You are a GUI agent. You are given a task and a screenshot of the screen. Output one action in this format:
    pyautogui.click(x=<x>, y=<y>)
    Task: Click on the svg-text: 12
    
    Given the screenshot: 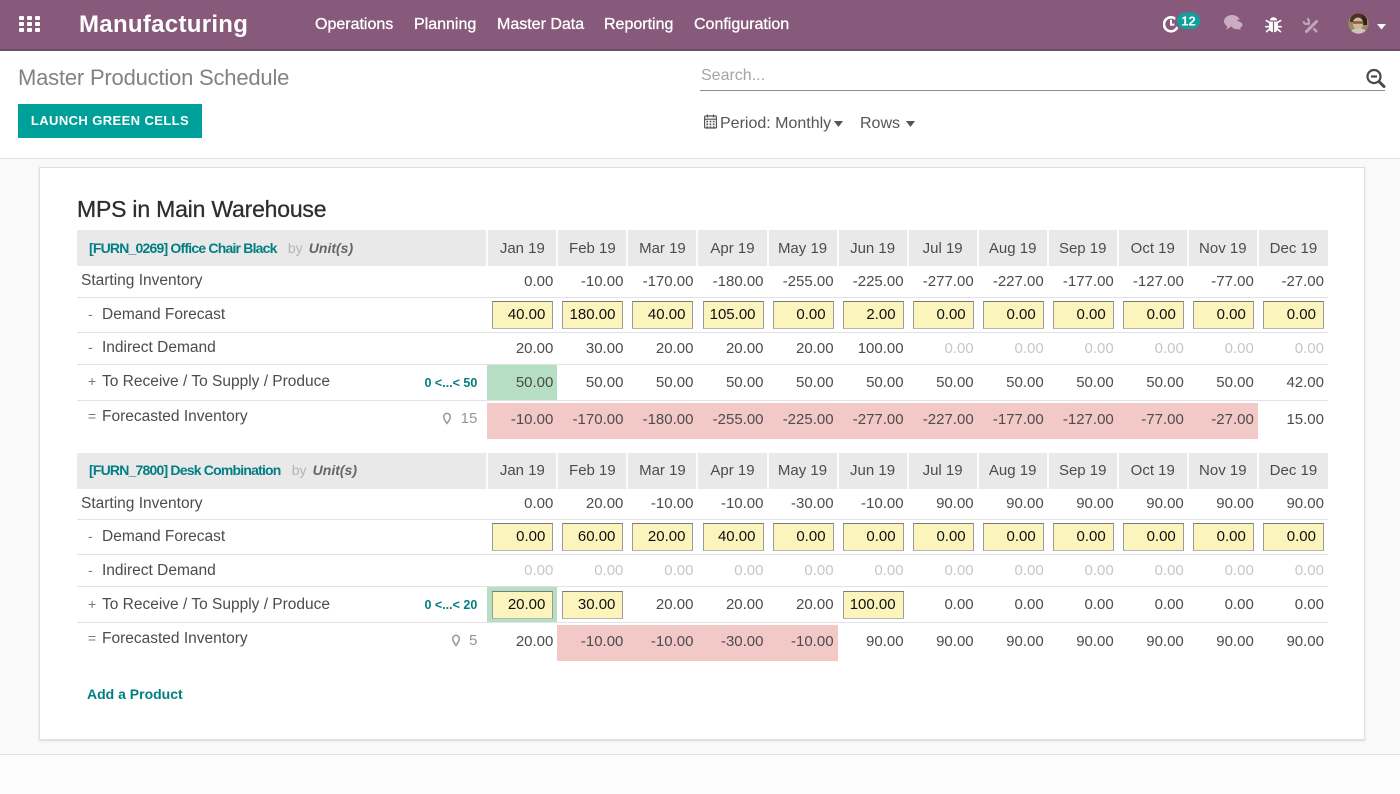 What is the action you would take?
    pyautogui.click(x=1188, y=21)
    